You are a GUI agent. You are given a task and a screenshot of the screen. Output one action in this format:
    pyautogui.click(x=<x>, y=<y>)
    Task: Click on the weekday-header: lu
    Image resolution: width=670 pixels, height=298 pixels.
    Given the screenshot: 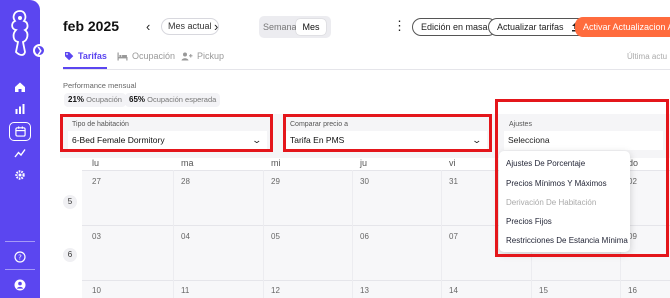 What is the action you would take?
    pyautogui.click(x=96, y=163)
    